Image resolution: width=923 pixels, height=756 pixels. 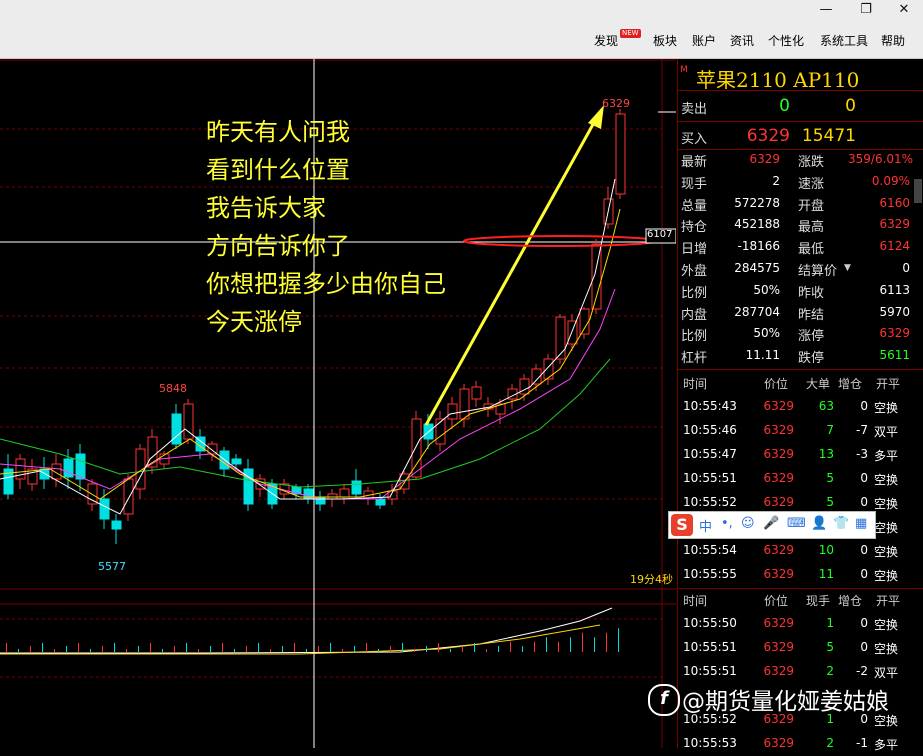 What do you see at coordinates (826, 9) in the screenshot?
I see `minimize-button: —` at bounding box center [826, 9].